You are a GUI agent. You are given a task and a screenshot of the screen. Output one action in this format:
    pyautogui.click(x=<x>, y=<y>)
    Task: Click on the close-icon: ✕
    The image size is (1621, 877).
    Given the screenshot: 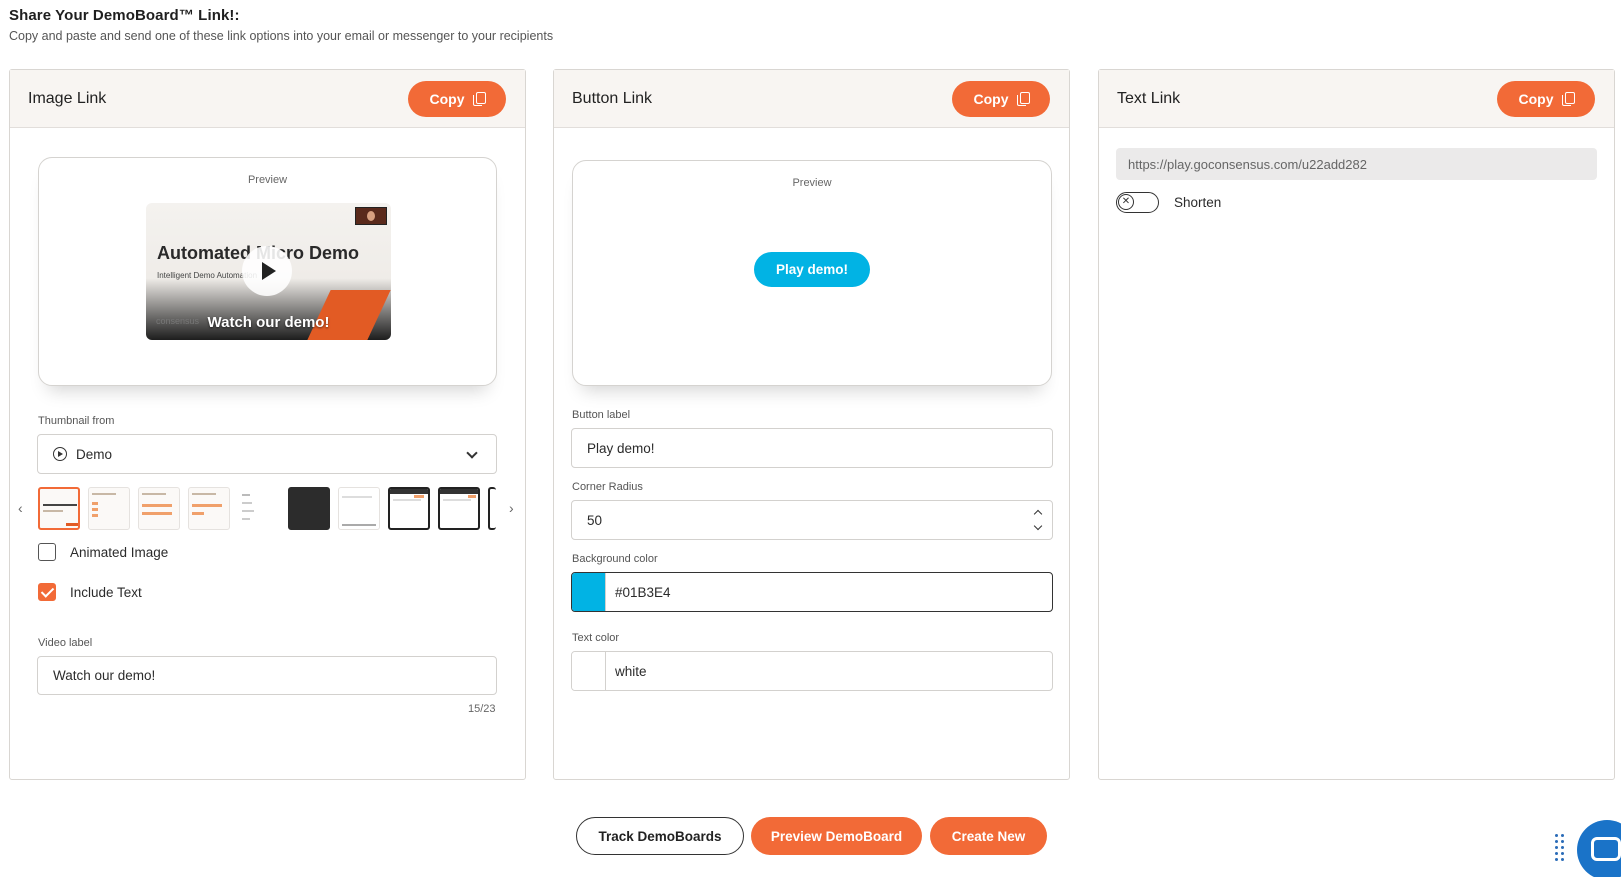 What is the action you would take?
    pyautogui.click(x=1126, y=202)
    